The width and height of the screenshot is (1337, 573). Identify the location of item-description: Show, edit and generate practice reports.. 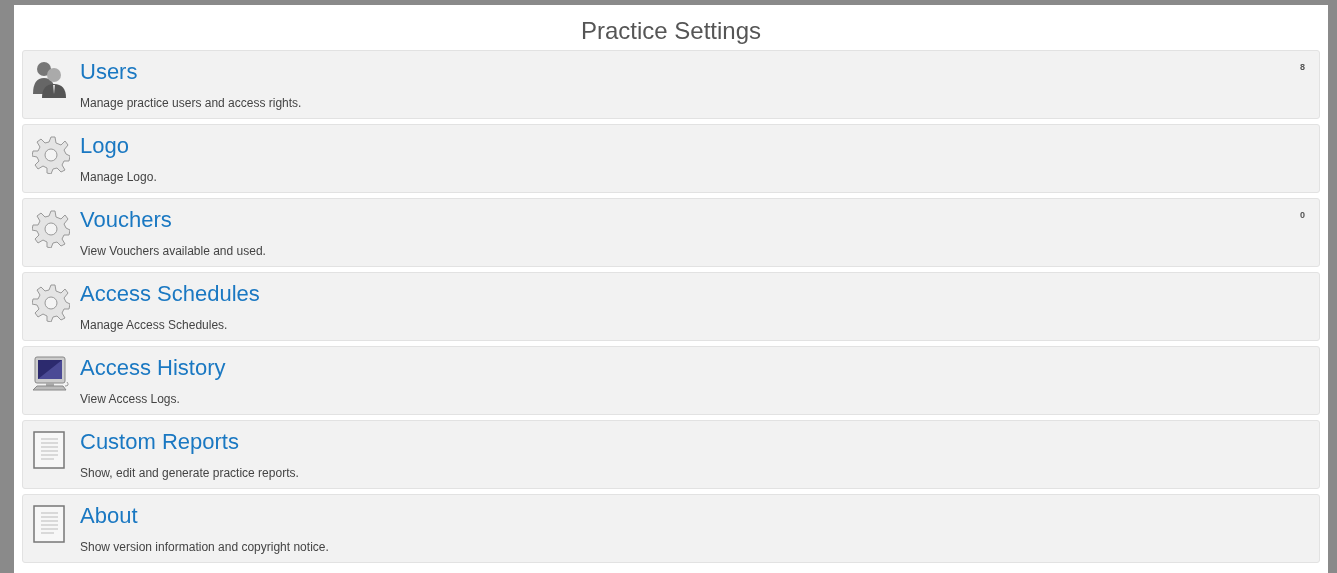
(189, 473).